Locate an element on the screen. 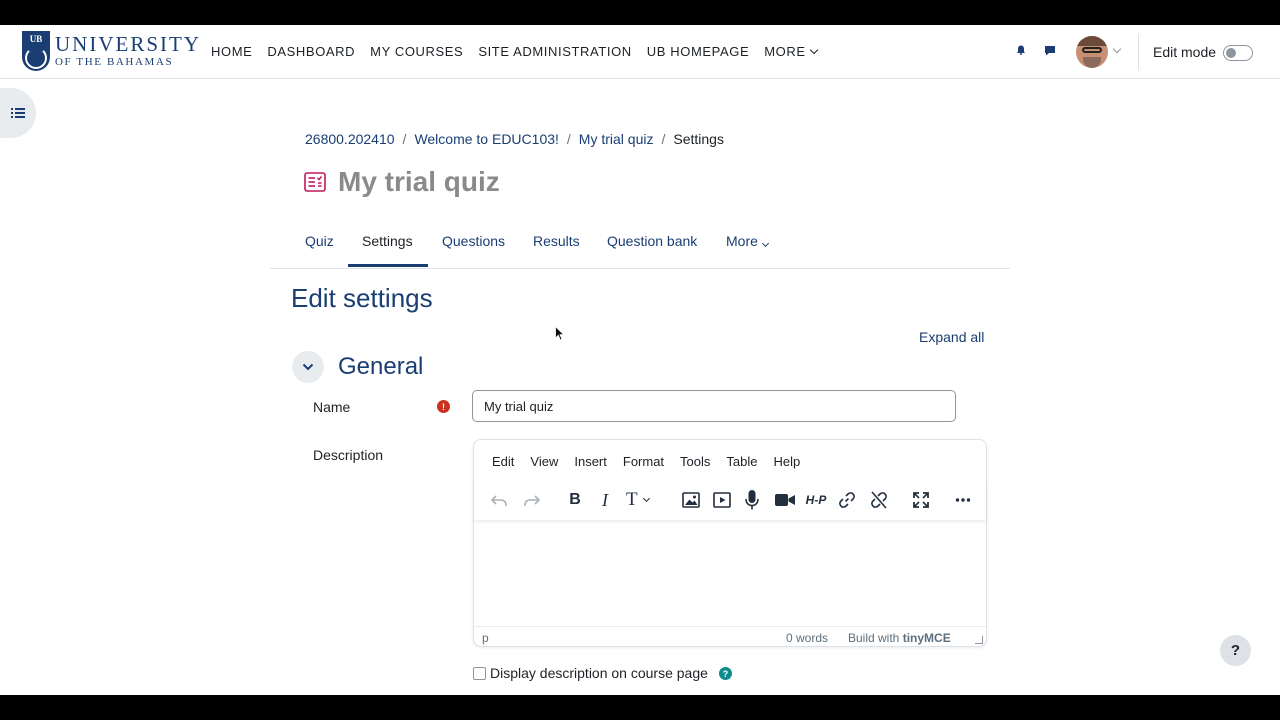  breadcrumb-quiz: My trial quiz is located at coordinates (616, 139).